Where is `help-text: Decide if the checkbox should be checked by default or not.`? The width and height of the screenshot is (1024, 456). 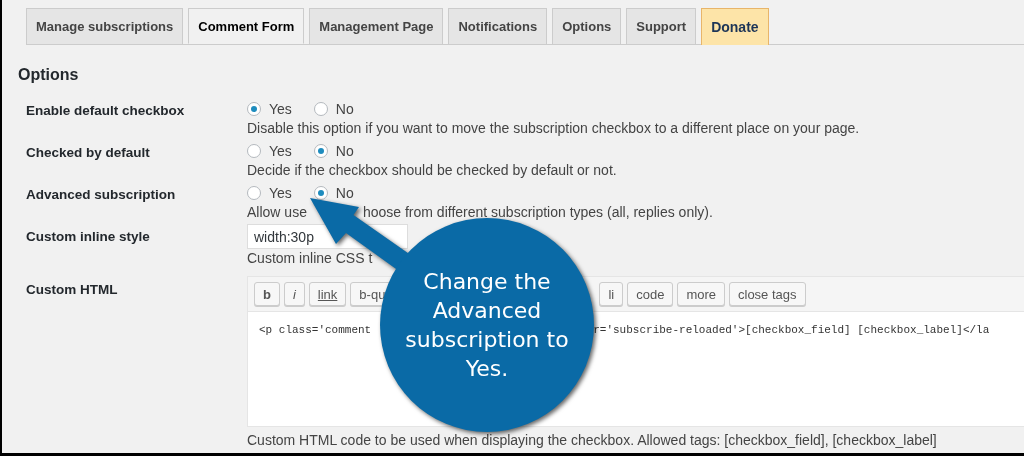
help-text: Decide if the checkbox should be checked by default or not. is located at coordinates (432, 170).